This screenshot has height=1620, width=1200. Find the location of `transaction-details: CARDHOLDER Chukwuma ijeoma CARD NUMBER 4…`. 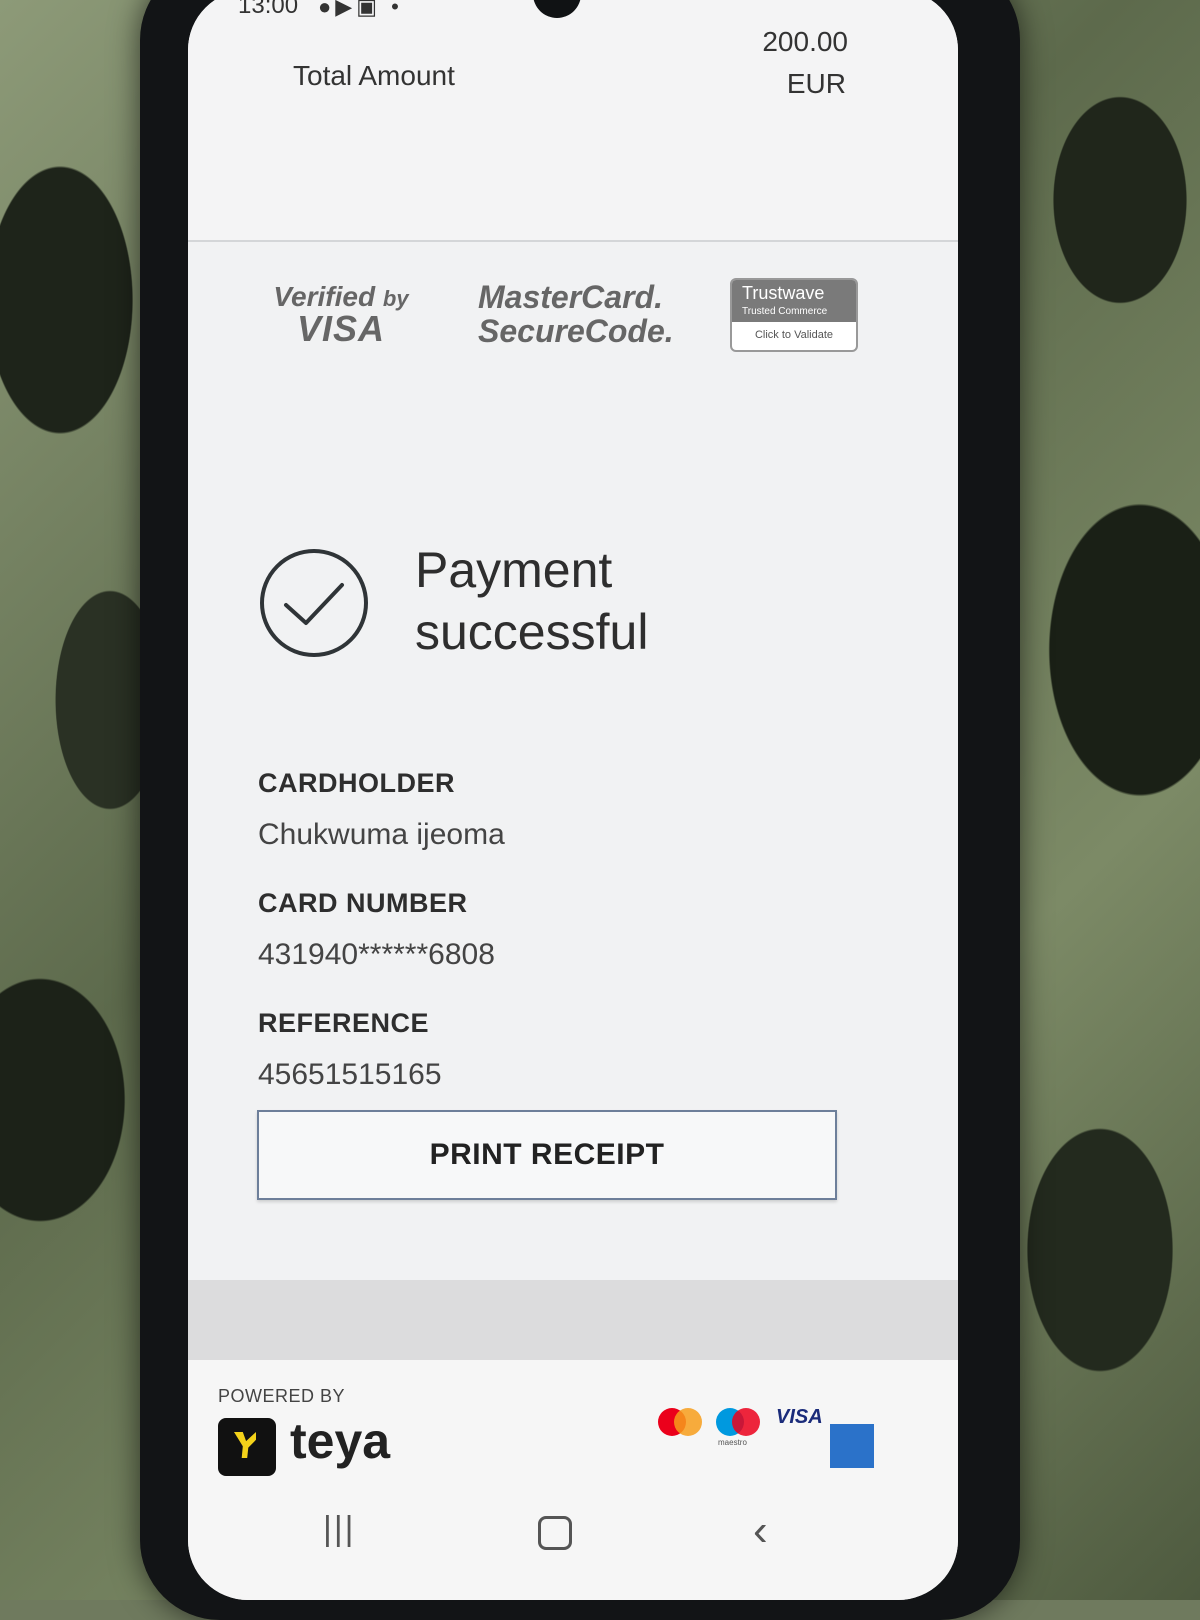

transaction-details: CARDHOLDER Chukwuma ijeoma CARD NUMBER 4… is located at coordinates (558, 948).